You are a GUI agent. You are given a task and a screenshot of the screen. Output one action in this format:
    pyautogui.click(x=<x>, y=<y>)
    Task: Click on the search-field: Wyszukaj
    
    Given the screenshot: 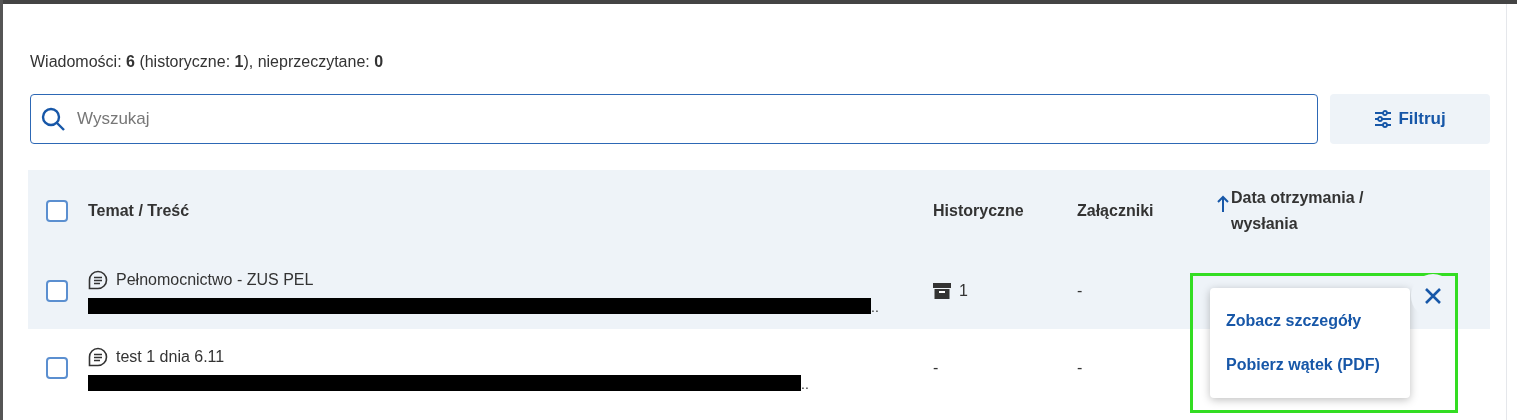 What is the action you would take?
    pyautogui.click(x=674, y=119)
    